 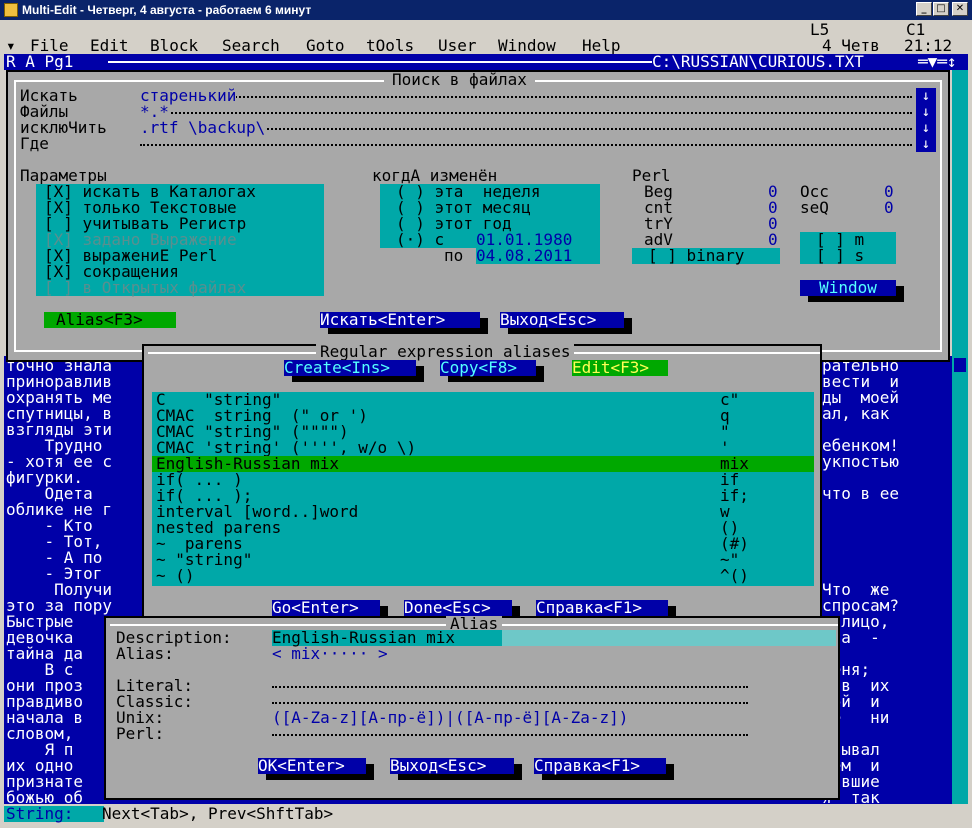 I want to click on alias-help-button: Справка<F1>, so click(x=600, y=766).